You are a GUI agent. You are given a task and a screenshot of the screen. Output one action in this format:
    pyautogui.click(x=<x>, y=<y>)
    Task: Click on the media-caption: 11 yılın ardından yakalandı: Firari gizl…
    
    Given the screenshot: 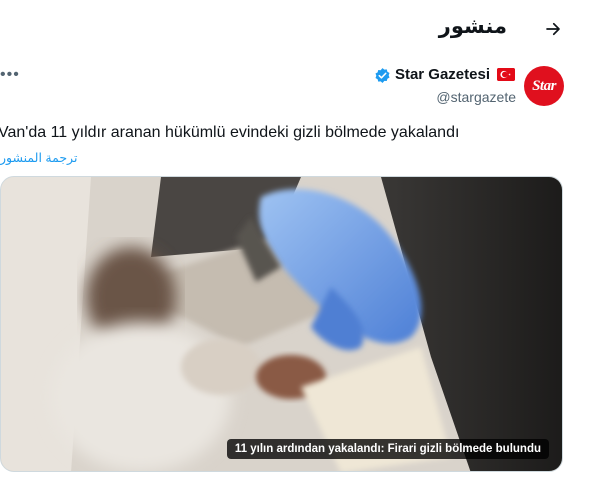 What is the action you would take?
    pyautogui.click(x=387, y=449)
    